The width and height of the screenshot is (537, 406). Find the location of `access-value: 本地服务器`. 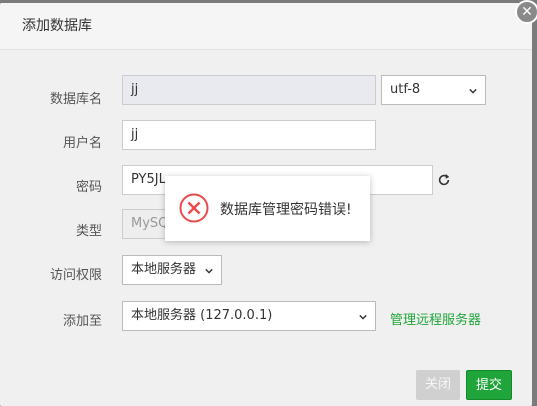

access-value: 本地服务器 is located at coordinates (164, 269).